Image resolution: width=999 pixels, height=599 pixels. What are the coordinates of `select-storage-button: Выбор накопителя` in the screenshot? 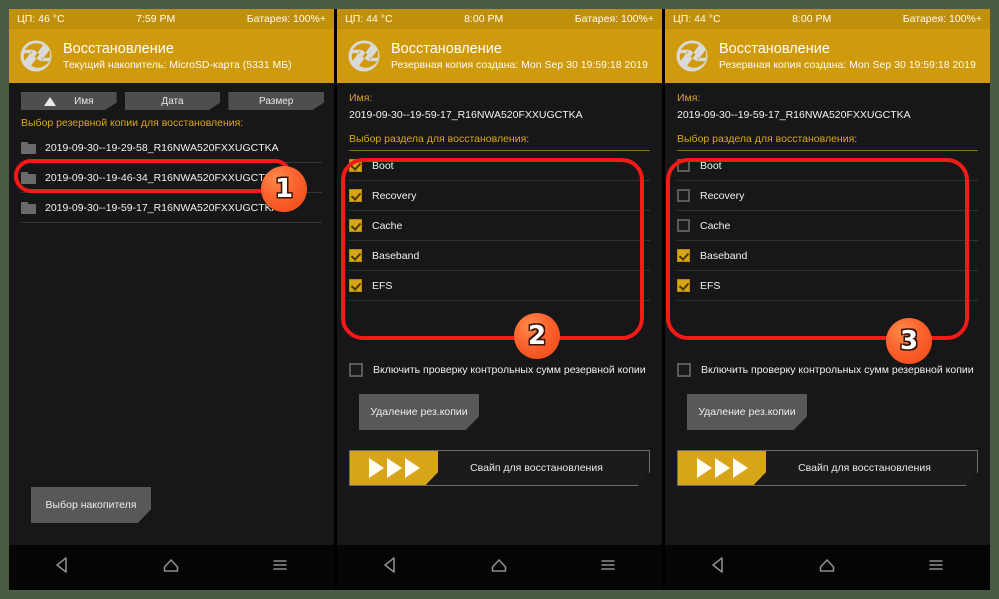 It's located at (91, 505).